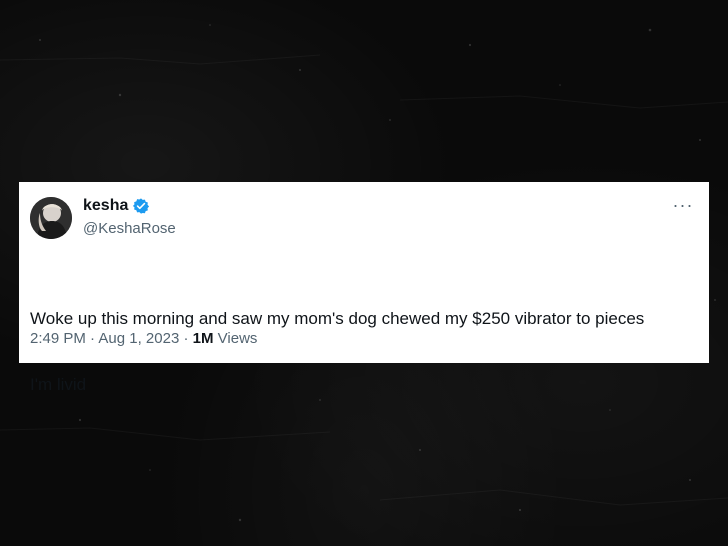 This screenshot has width=728, height=546. Describe the element at coordinates (138, 338) in the screenshot. I see `tweet-date: Aug 1, 2023` at that location.